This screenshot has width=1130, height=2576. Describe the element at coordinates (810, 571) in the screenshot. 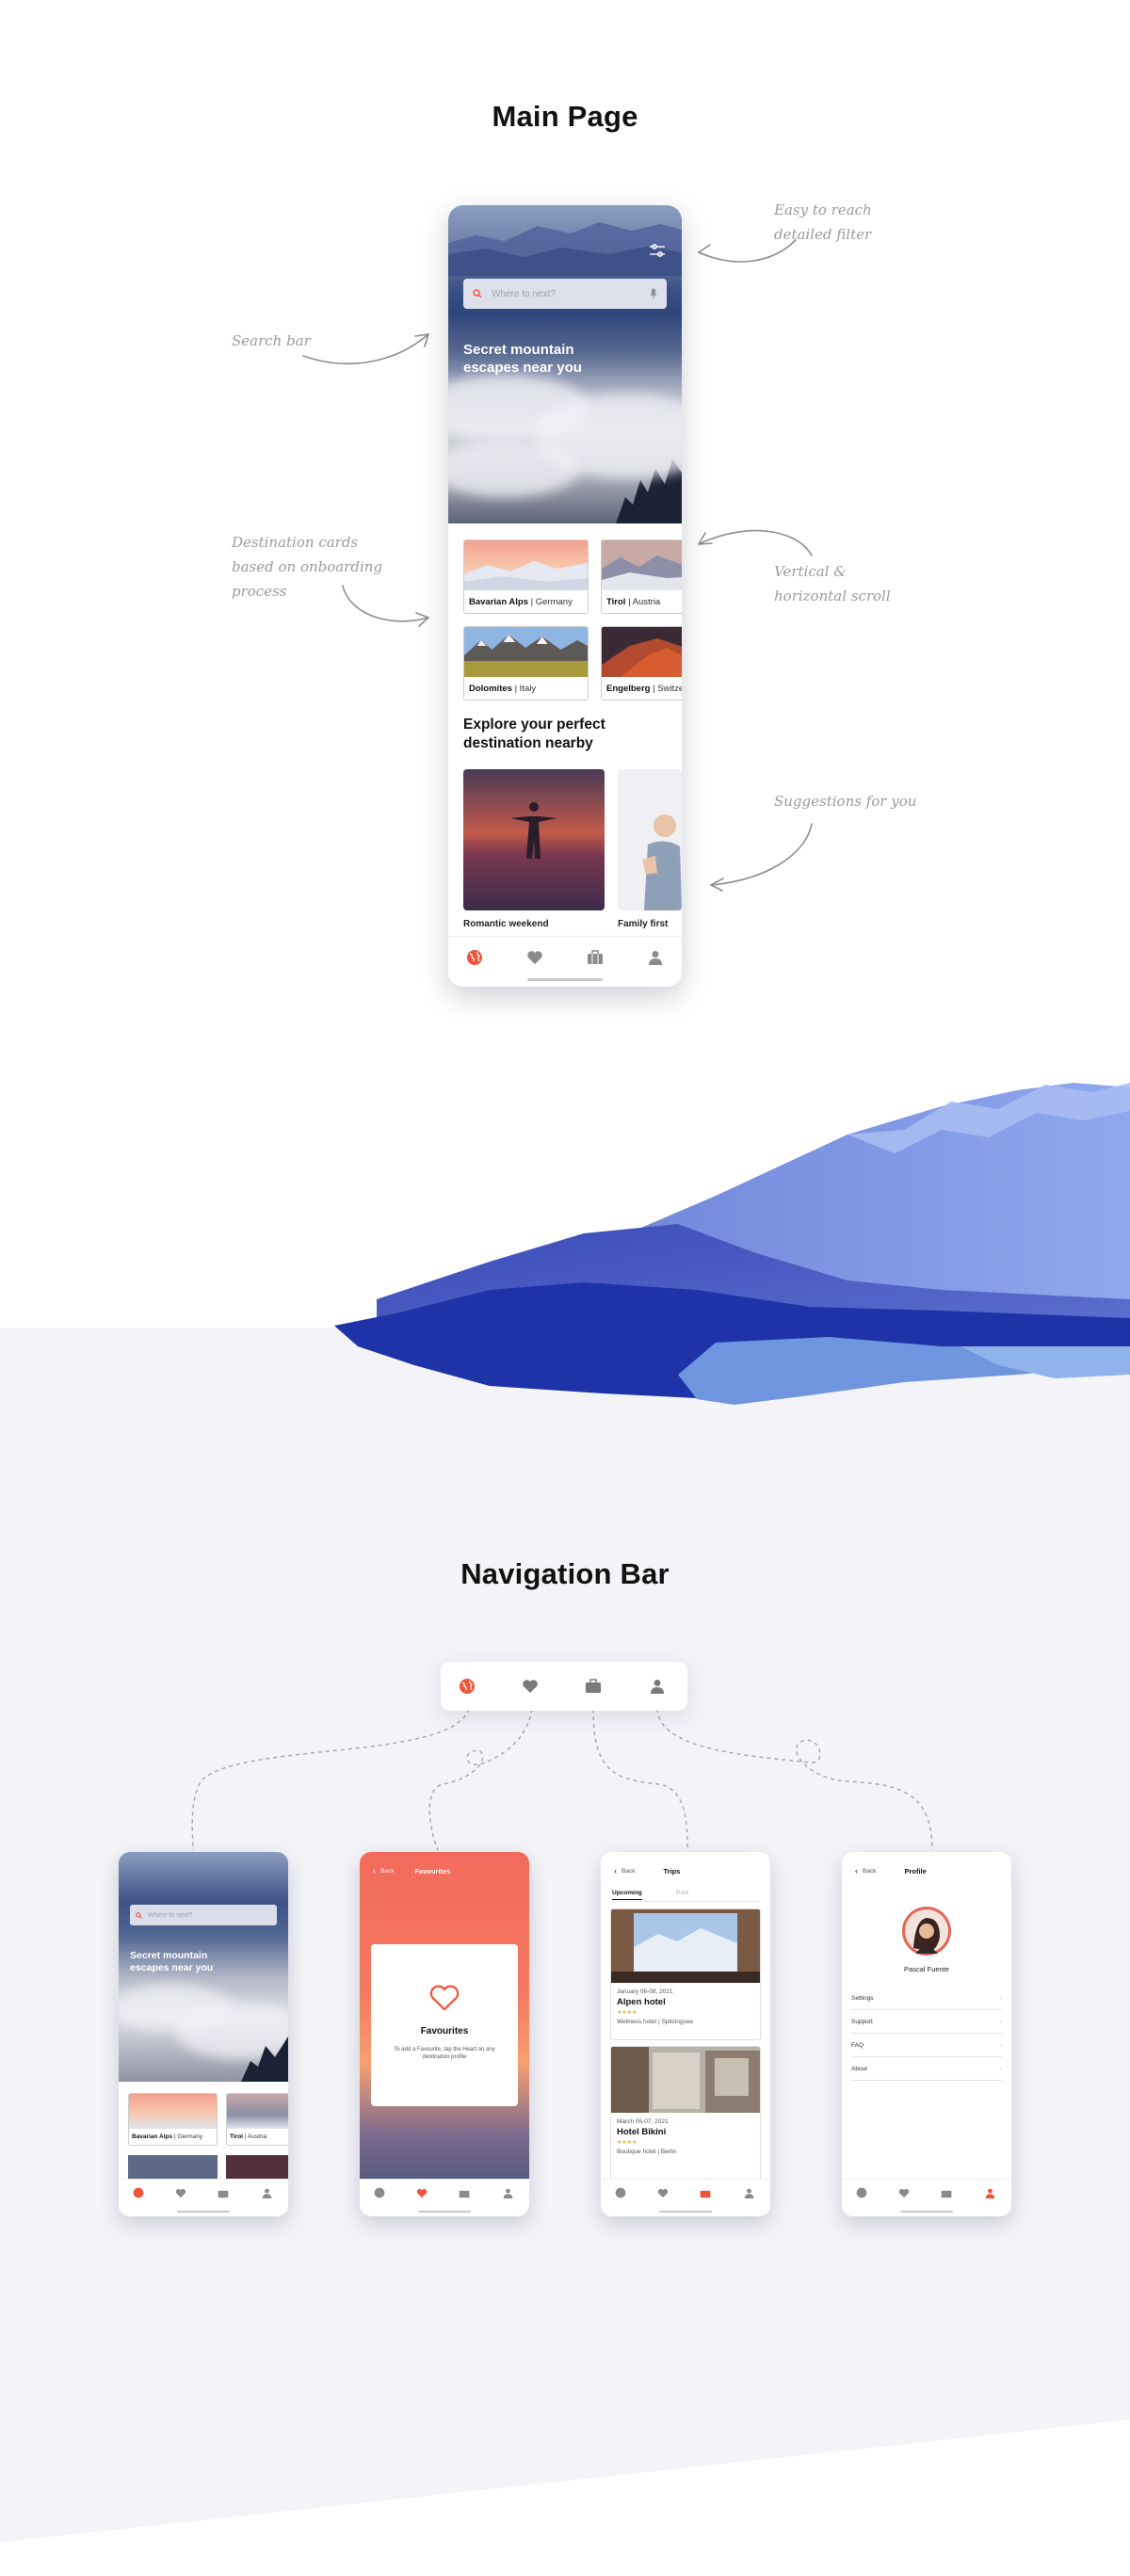

I see `annotation-line: Vertical &` at that location.